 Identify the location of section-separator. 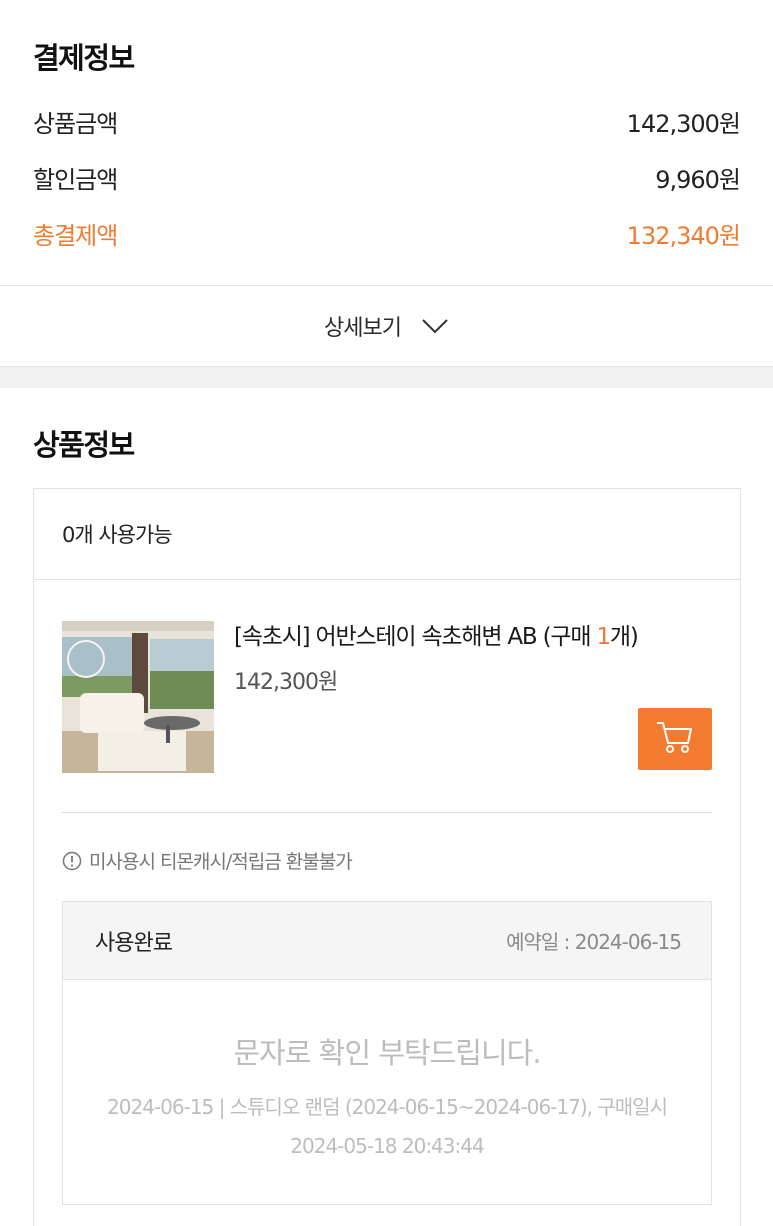
(386, 377).